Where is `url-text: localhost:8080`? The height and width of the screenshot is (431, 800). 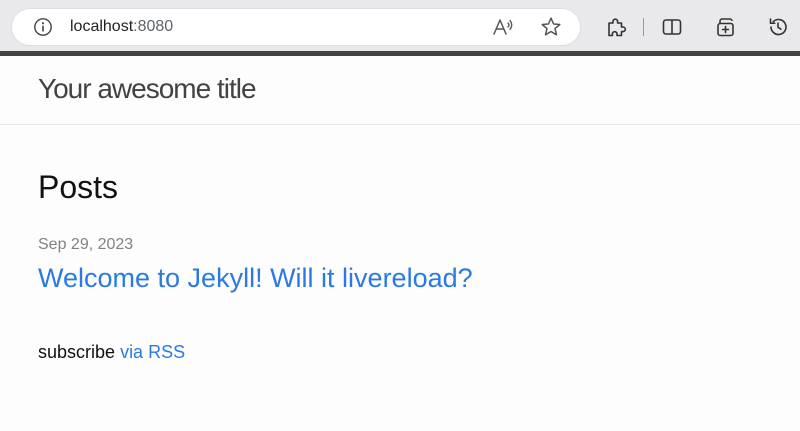 url-text: localhost:8080 is located at coordinates (121, 27).